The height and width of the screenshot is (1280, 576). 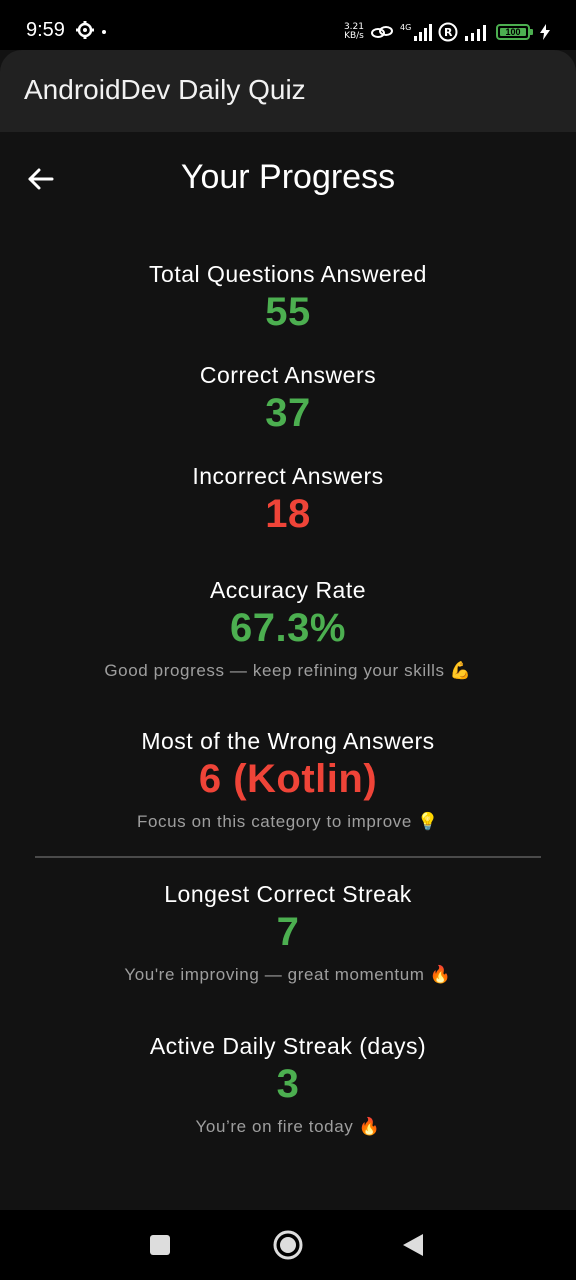 What do you see at coordinates (288, 741) in the screenshot?
I see `stat-label: Most of the Wrong Answers` at bounding box center [288, 741].